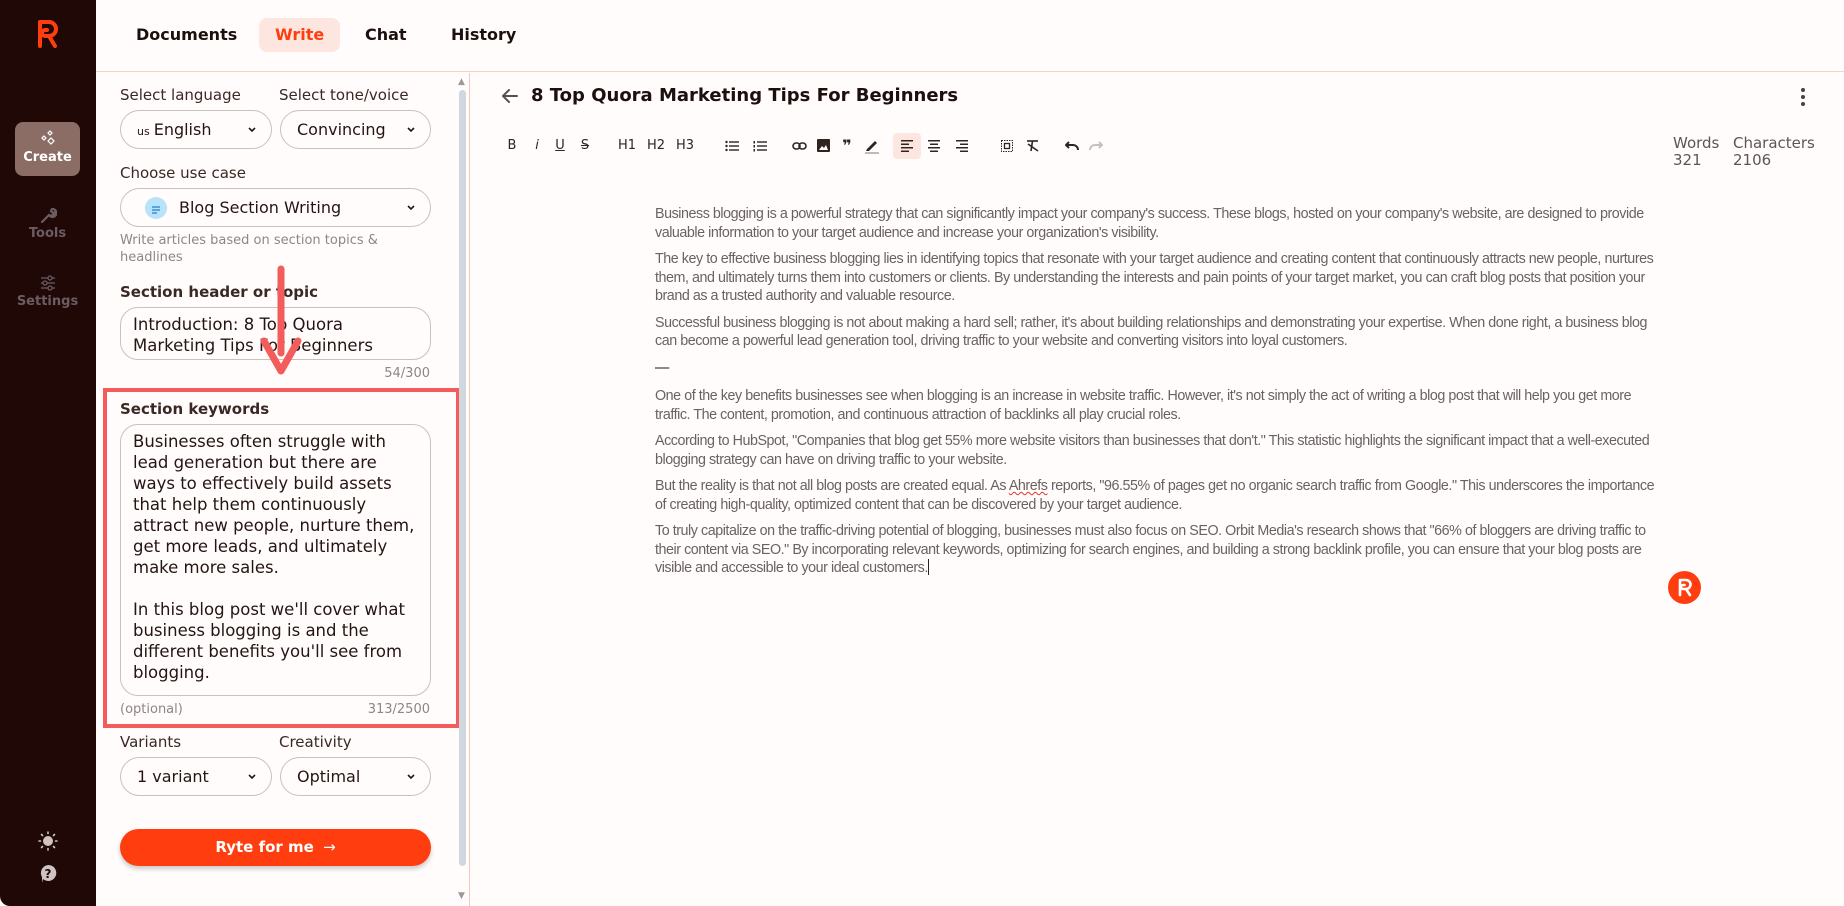  Describe the element at coordinates (386, 35) in the screenshot. I see `tab-chat: Chat` at that location.